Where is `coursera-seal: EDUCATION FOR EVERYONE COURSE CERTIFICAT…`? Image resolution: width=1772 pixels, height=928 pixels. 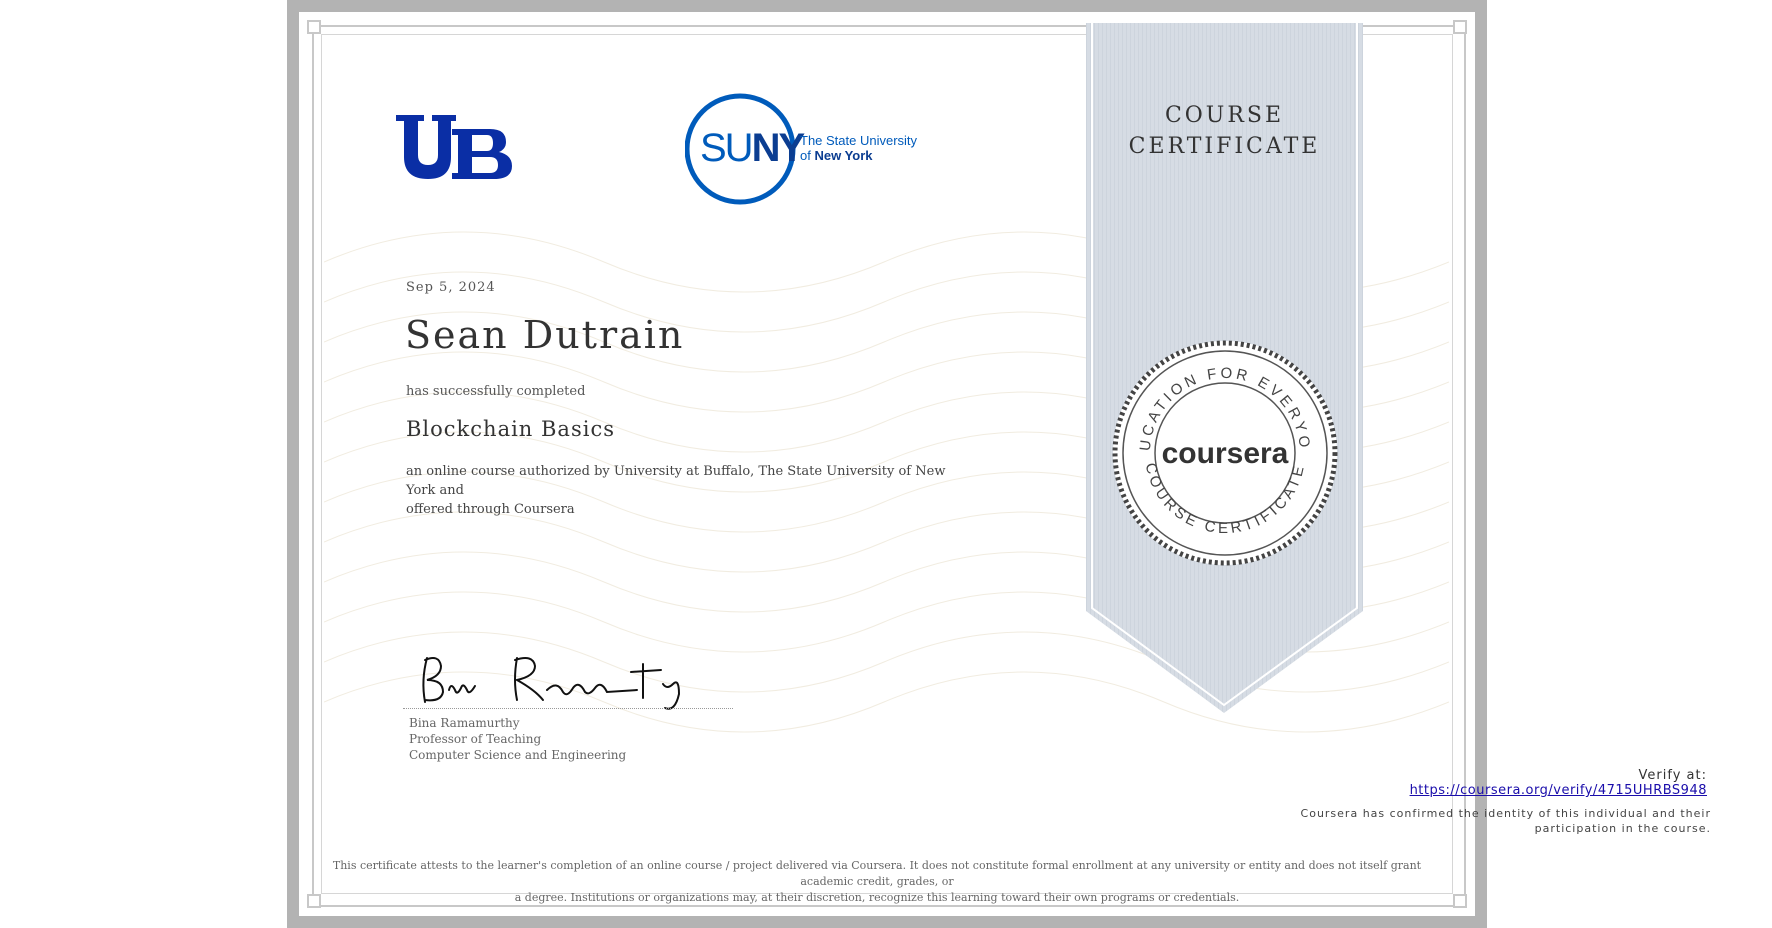
coursera-seal: EDUCATION FOR EVERYONE COURSE CERTIFICAT… is located at coordinates (1222, 450).